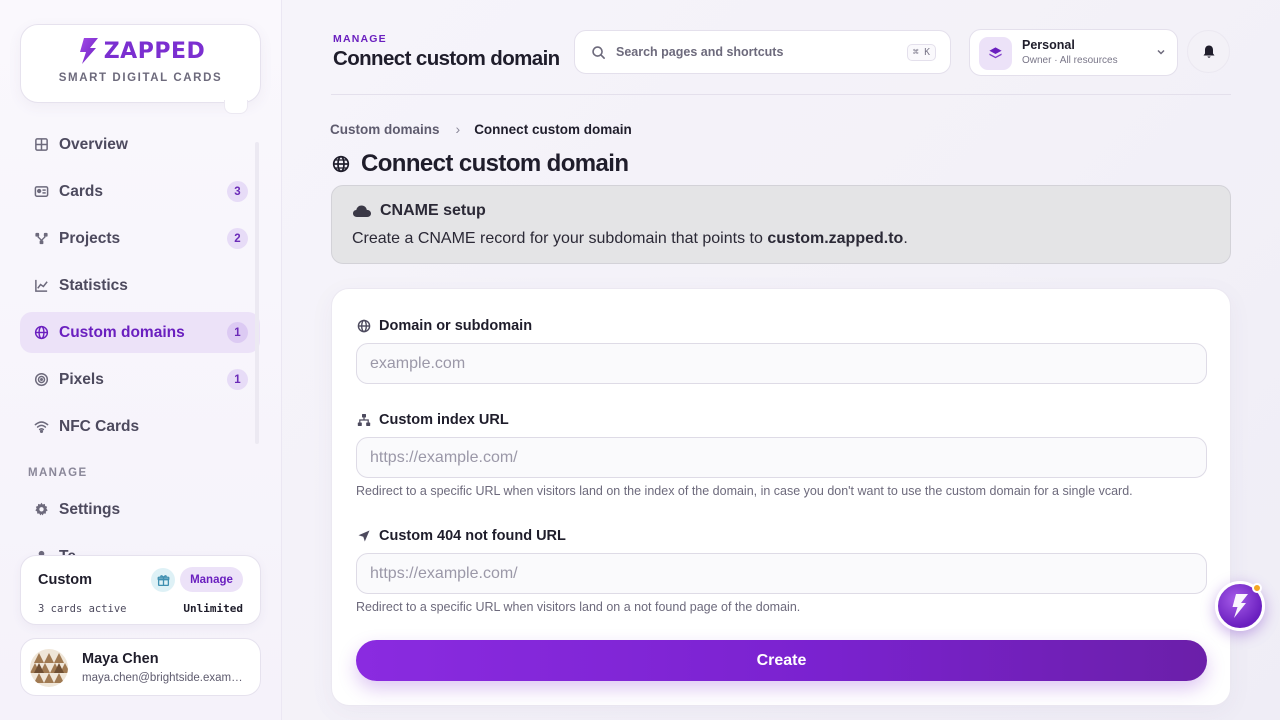 The width and height of the screenshot is (1280, 720). What do you see at coordinates (433, 210) in the screenshot?
I see `alert-title: CNAME setup` at bounding box center [433, 210].